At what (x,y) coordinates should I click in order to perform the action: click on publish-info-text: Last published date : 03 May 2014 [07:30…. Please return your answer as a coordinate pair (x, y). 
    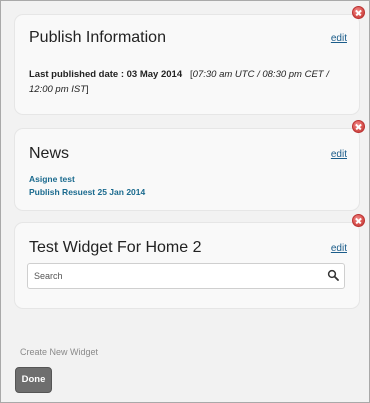
    Looking at the image, I should click on (188, 82).